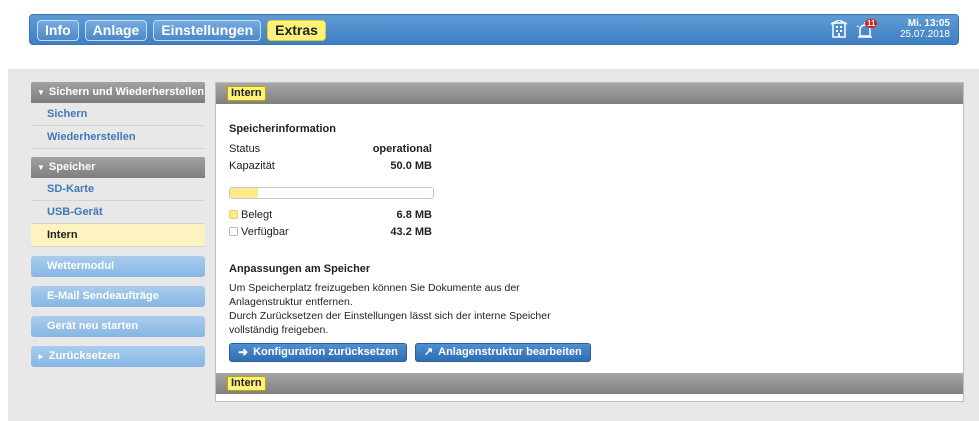  What do you see at coordinates (330, 215) in the screenshot?
I see `used-row: Belegt 6.8 MB` at bounding box center [330, 215].